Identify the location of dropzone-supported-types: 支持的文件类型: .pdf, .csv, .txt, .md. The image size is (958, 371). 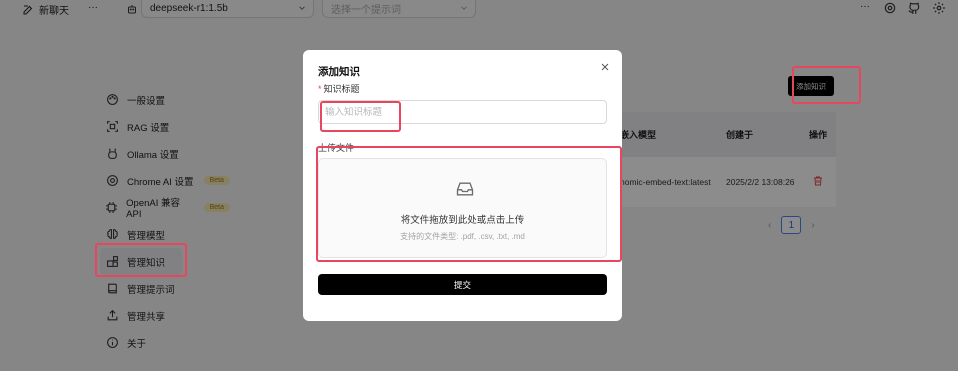
(462, 236).